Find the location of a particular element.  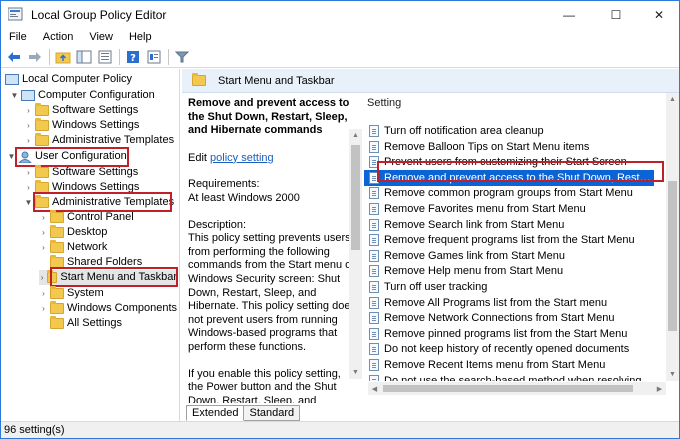

tree-node-desktop: › Desktop is located at coordinates (73, 232).